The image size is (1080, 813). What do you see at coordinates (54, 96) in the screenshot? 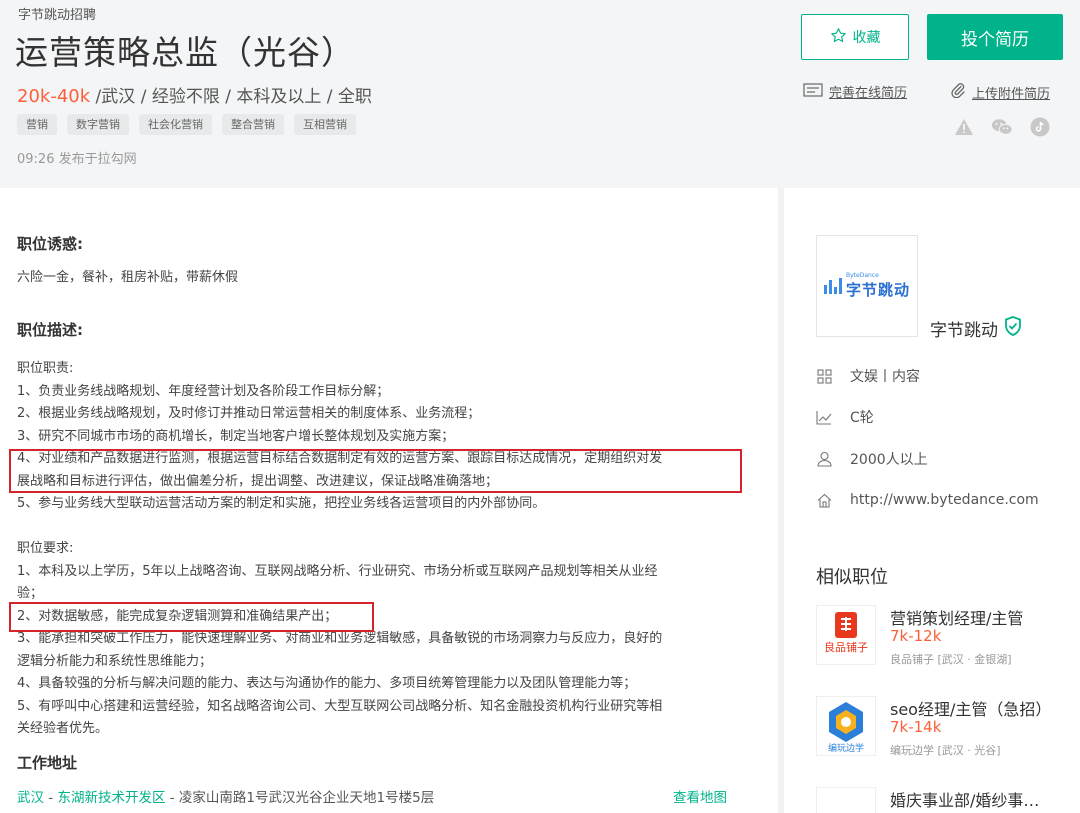
I see `salary: 20k-40k` at bounding box center [54, 96].